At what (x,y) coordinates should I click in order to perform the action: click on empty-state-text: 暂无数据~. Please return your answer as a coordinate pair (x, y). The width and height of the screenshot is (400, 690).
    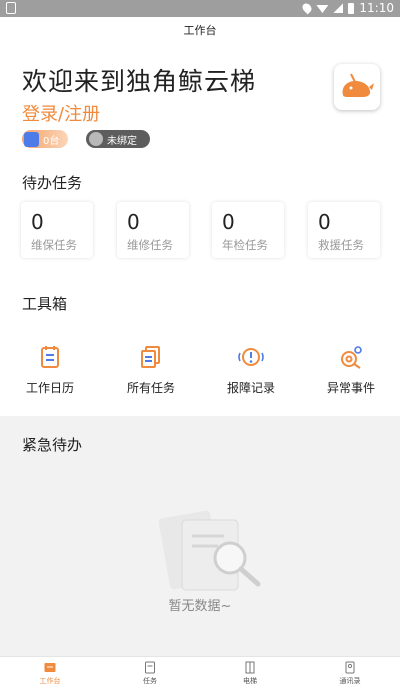
    Looking at the image, I should click on (200, 606).